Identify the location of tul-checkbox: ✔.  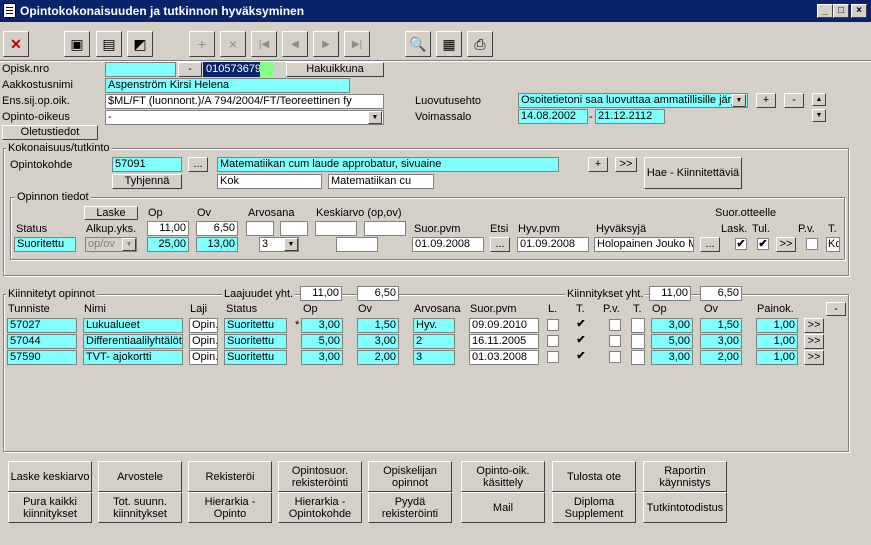
(763, 244).